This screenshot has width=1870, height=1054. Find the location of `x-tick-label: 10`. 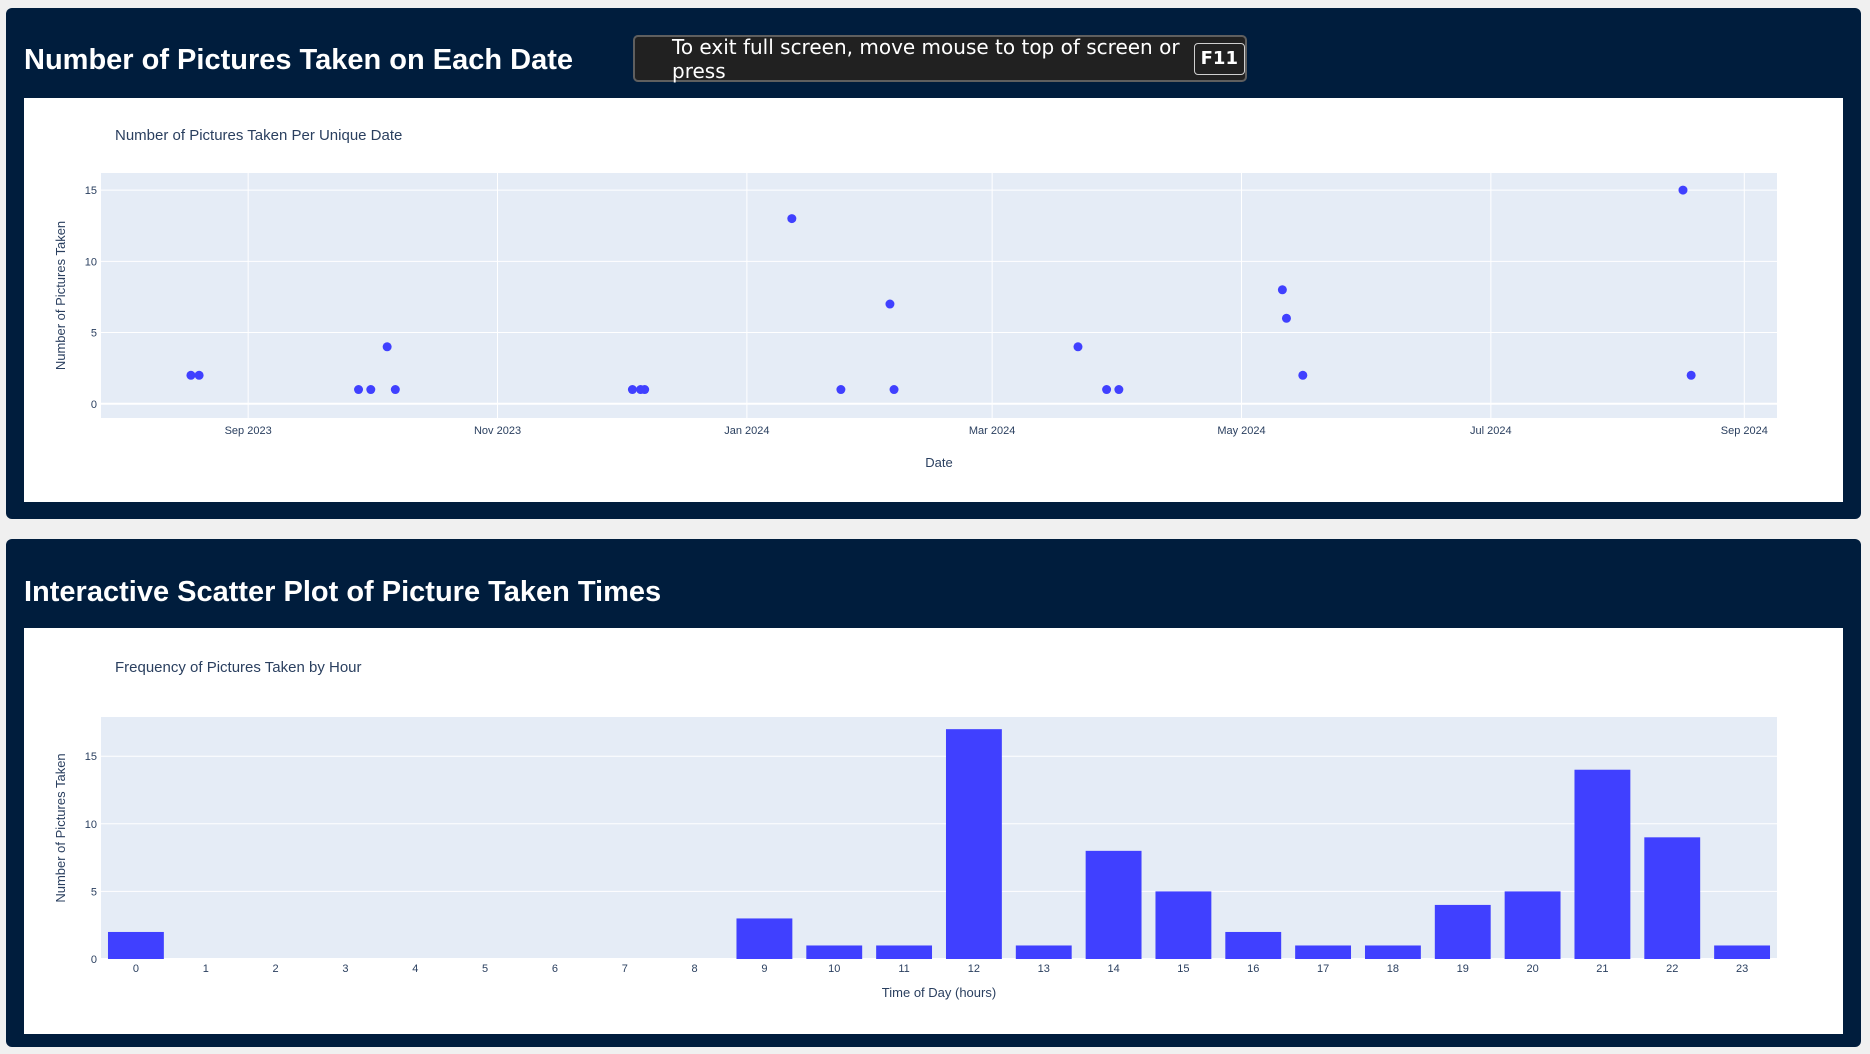

x-tick-label: 10 is located at coordinates (834, 969).